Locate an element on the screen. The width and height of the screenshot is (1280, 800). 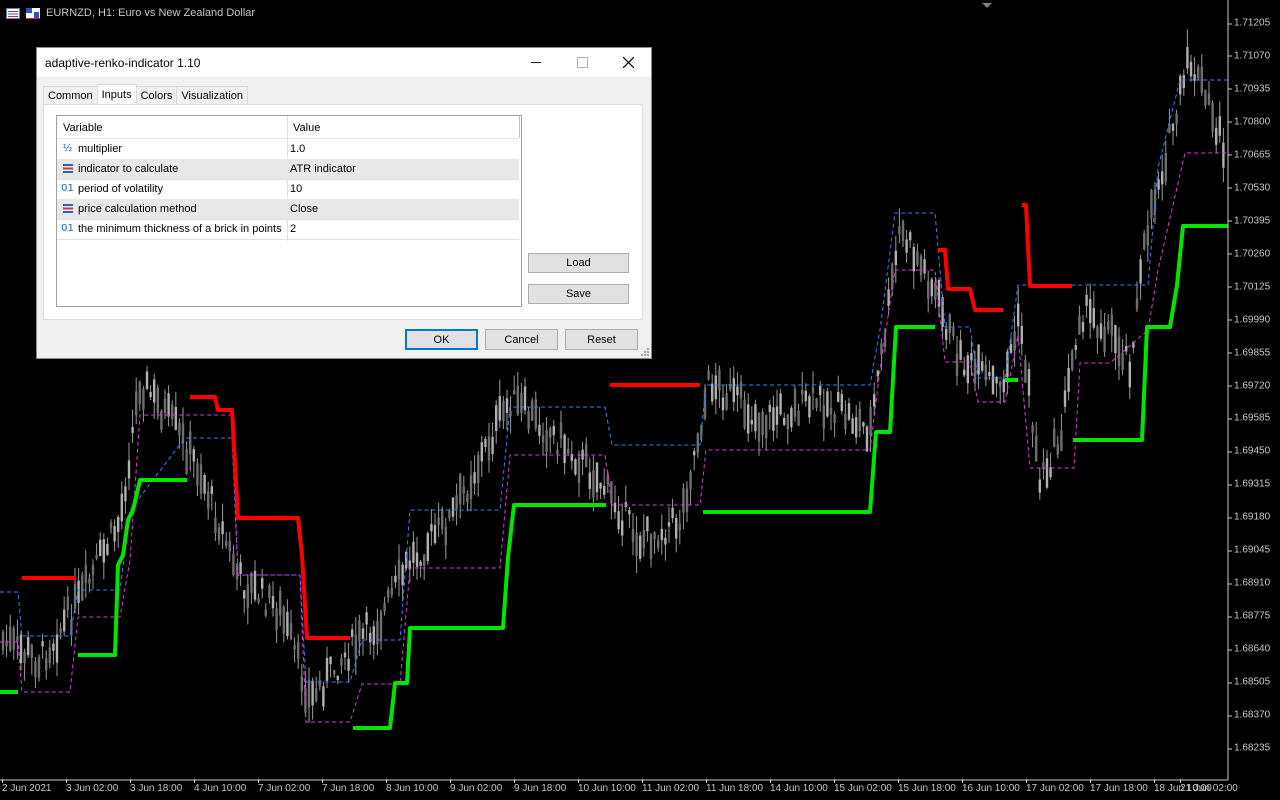
input-row-price-method: price calculation method Close is located at coordinates (288, 209).